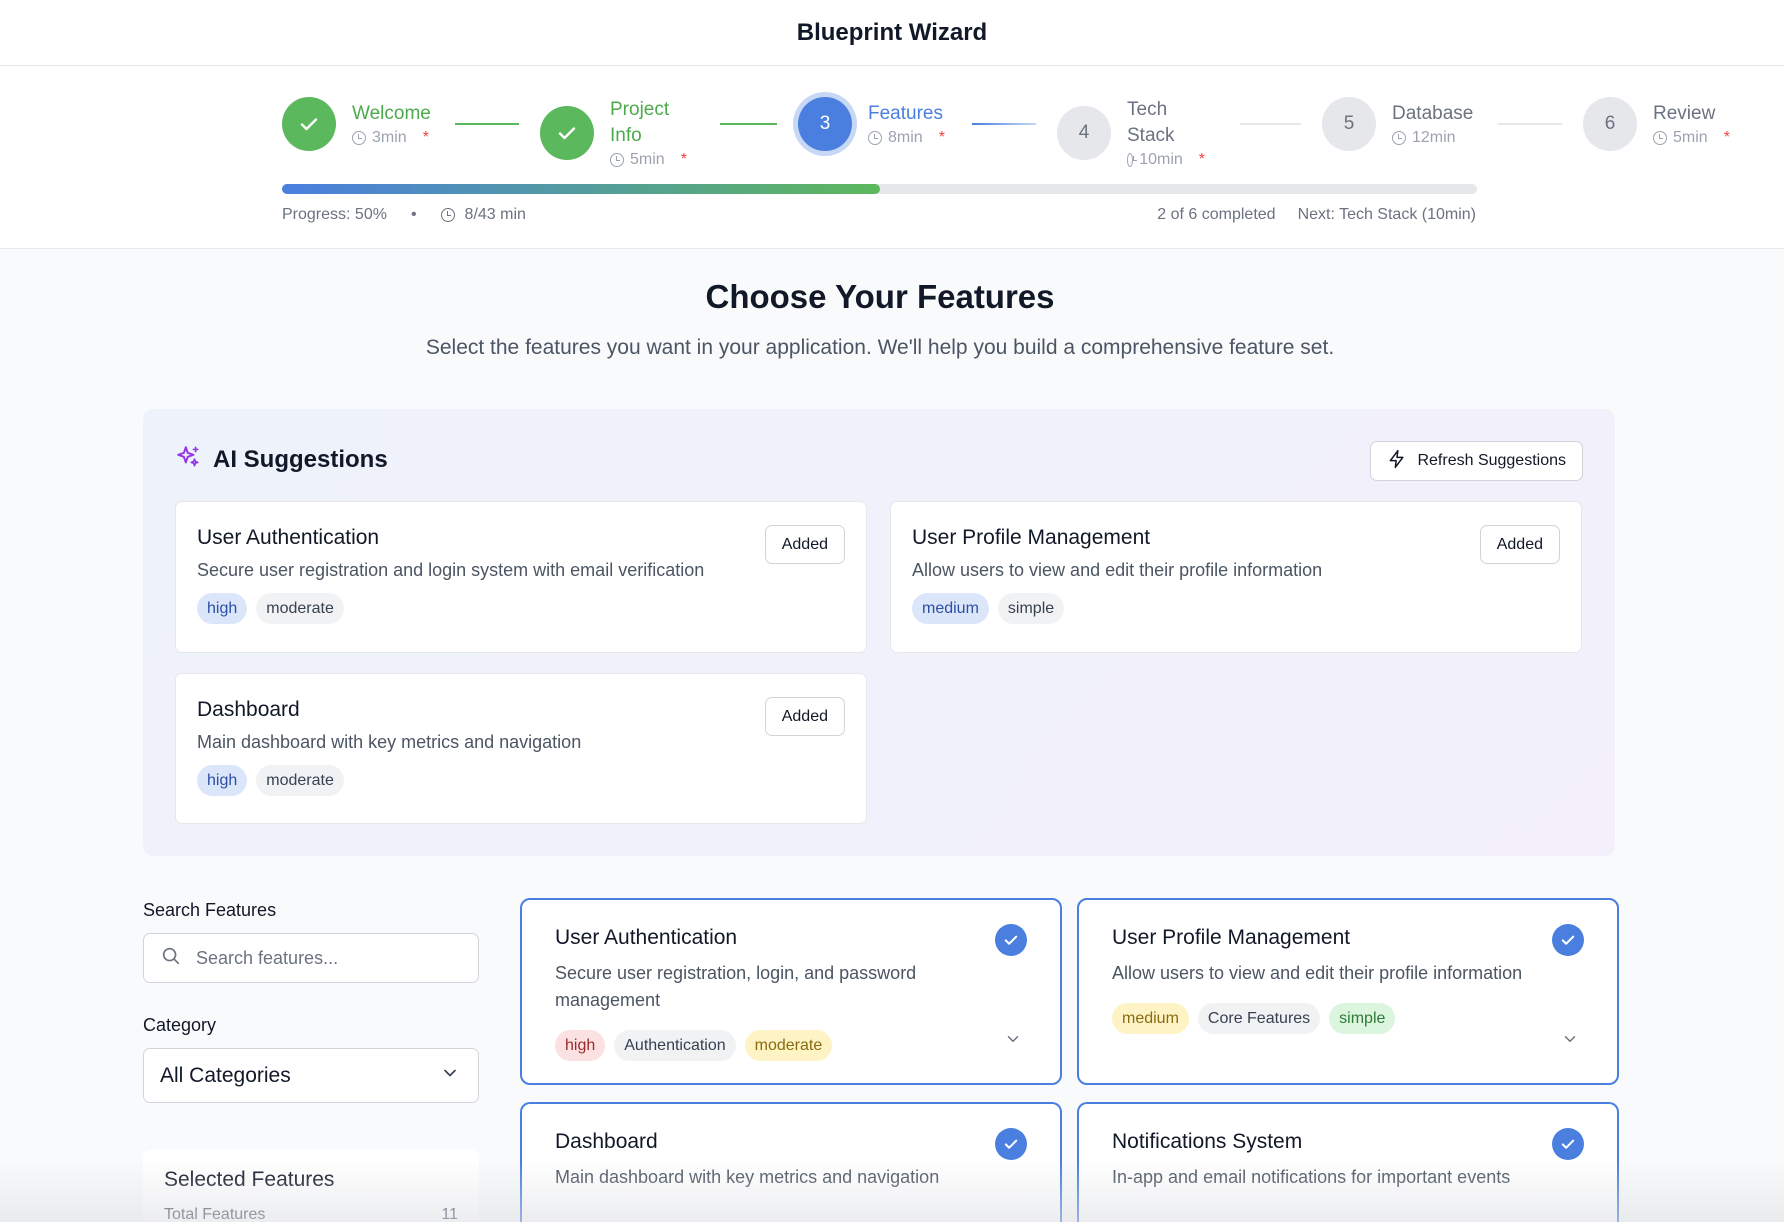  Describe the element at coordinates (581, 189) in the screenshot. I see `progress-fill` at that location.